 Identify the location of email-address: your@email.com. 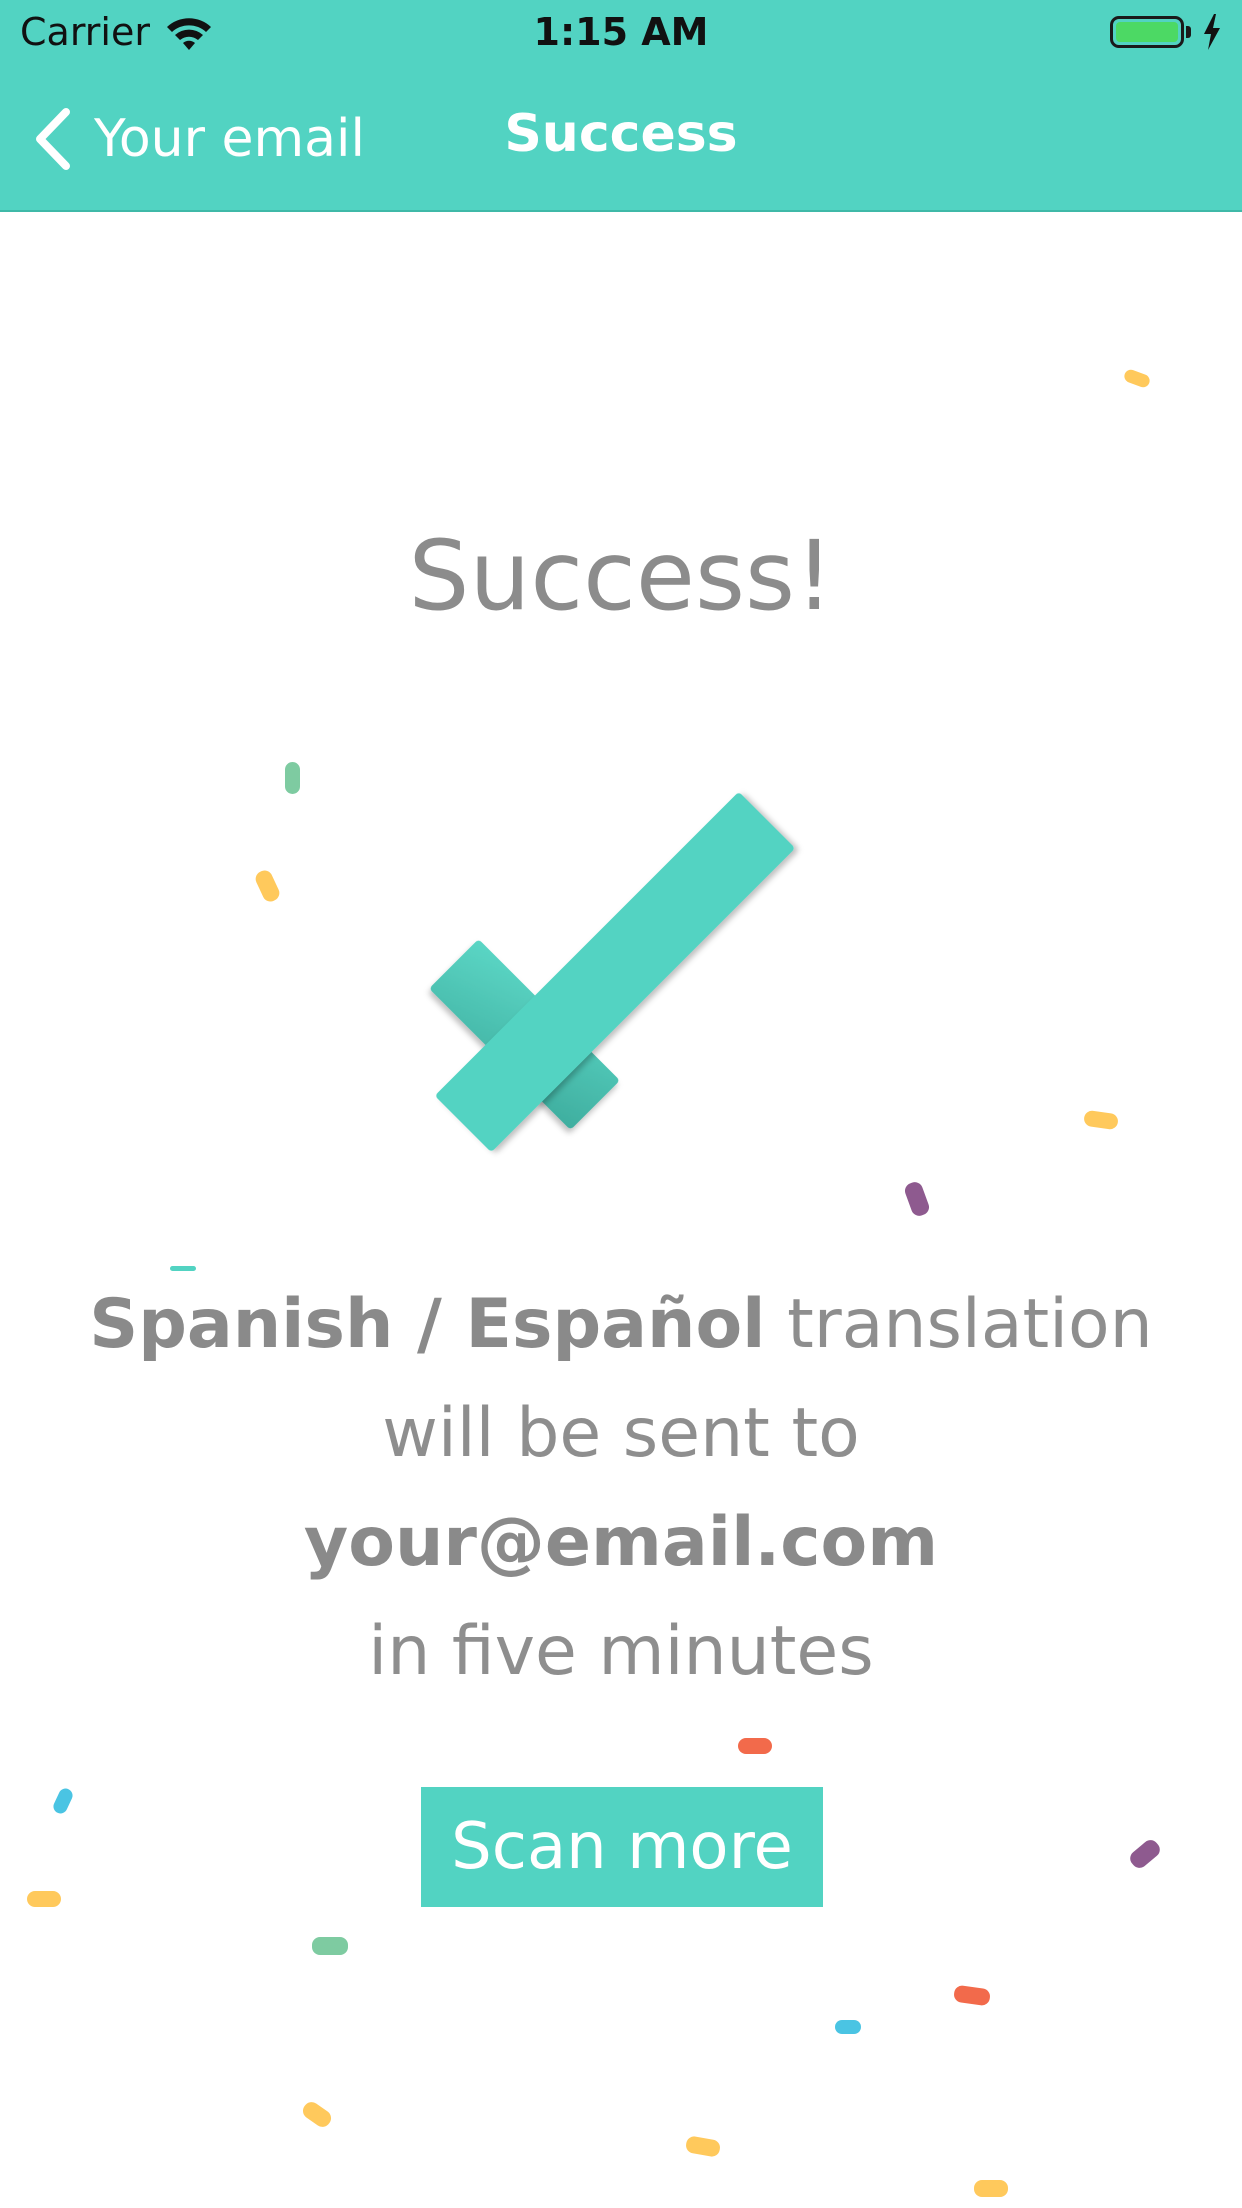
(621, 1542).